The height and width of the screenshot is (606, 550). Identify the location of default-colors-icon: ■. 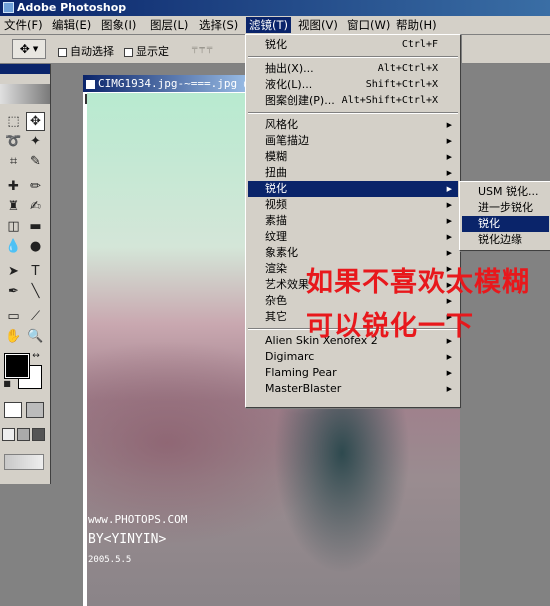
(7, 383).